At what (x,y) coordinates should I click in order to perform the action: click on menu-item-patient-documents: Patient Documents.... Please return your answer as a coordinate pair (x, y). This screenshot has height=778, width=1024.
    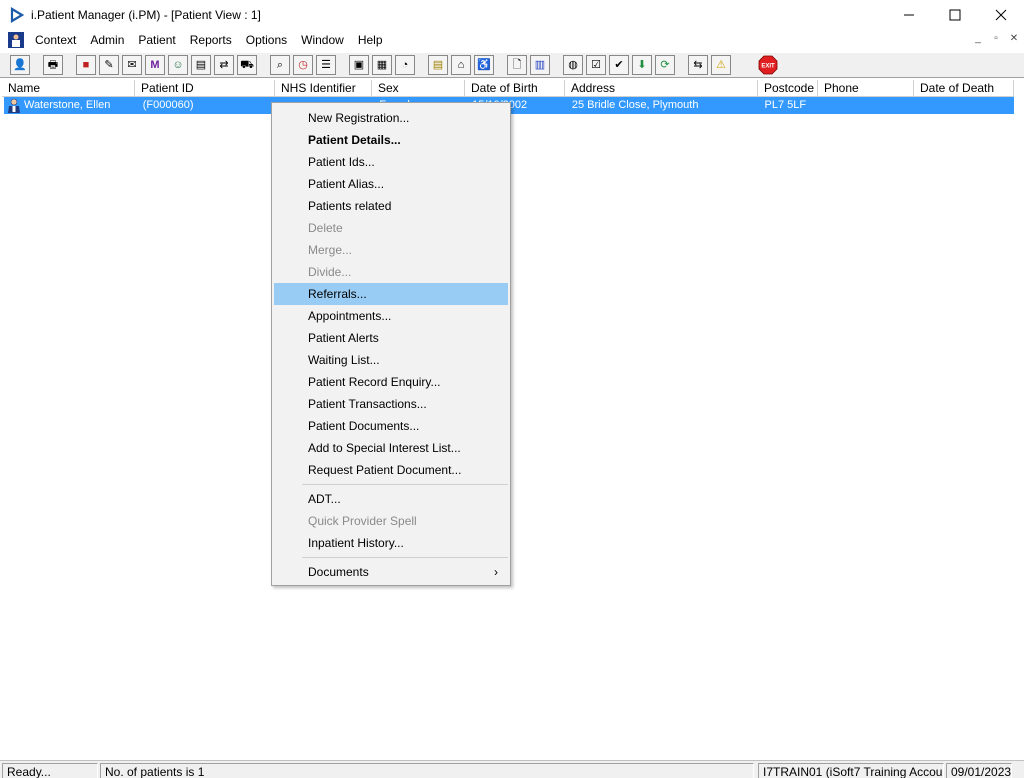
    Looking at the image, I should click on (391, 426).